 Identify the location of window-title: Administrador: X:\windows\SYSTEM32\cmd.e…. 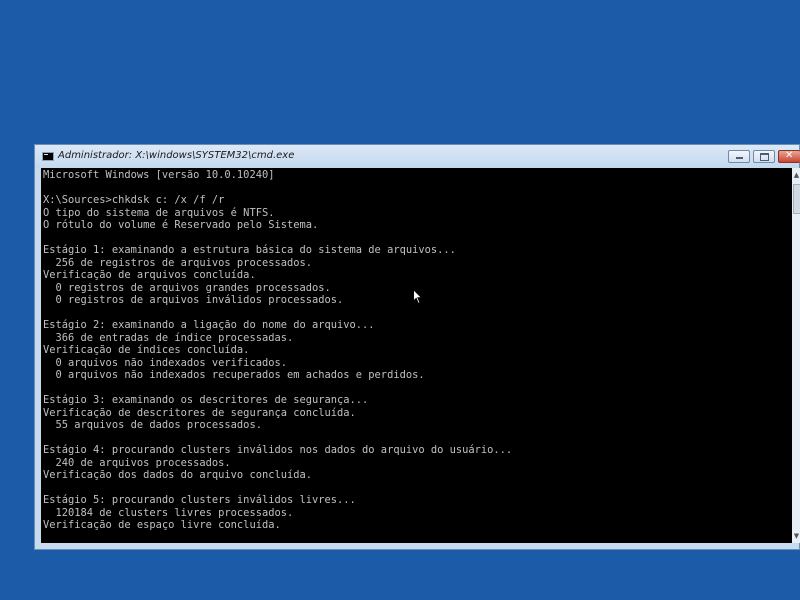
(176, 155).